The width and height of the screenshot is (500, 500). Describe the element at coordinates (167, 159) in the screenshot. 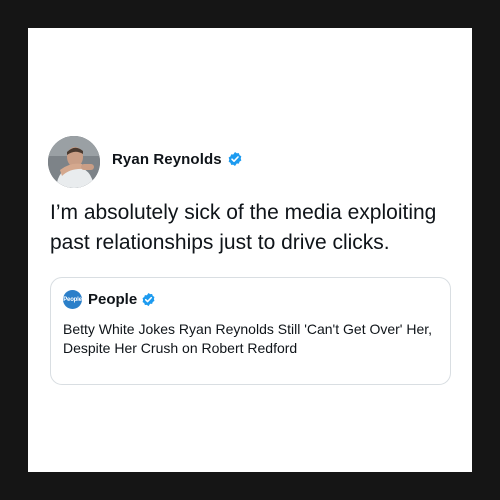

I see `author-name: Ryan Reynolds` at that location.